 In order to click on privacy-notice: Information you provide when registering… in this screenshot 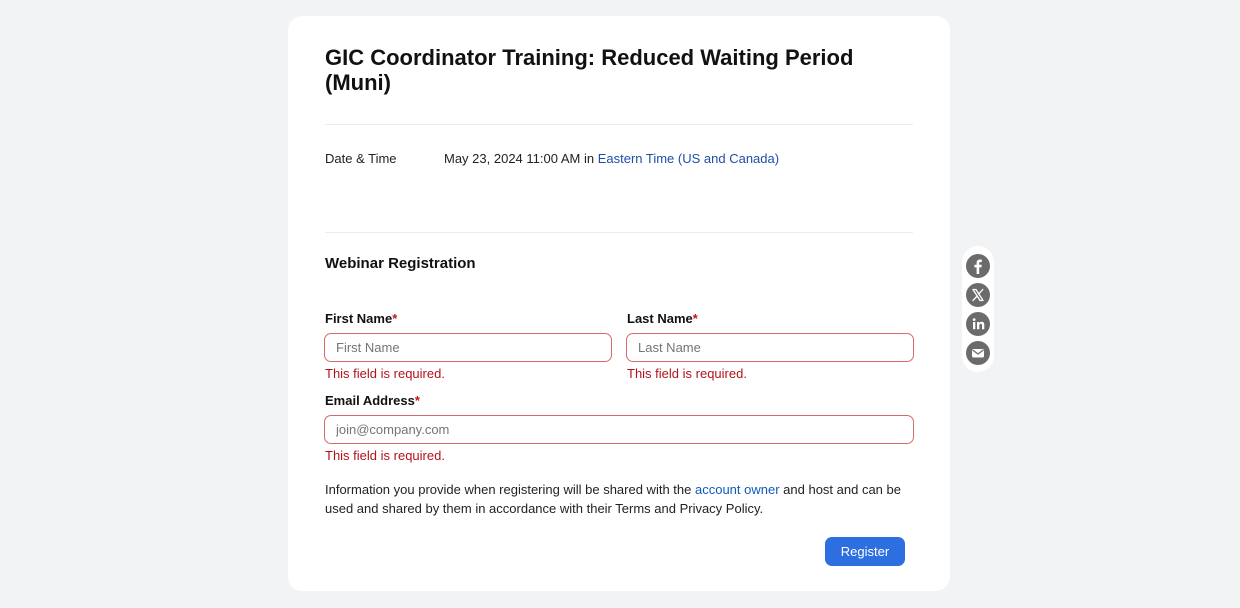, I will do `click(621, 499)`.